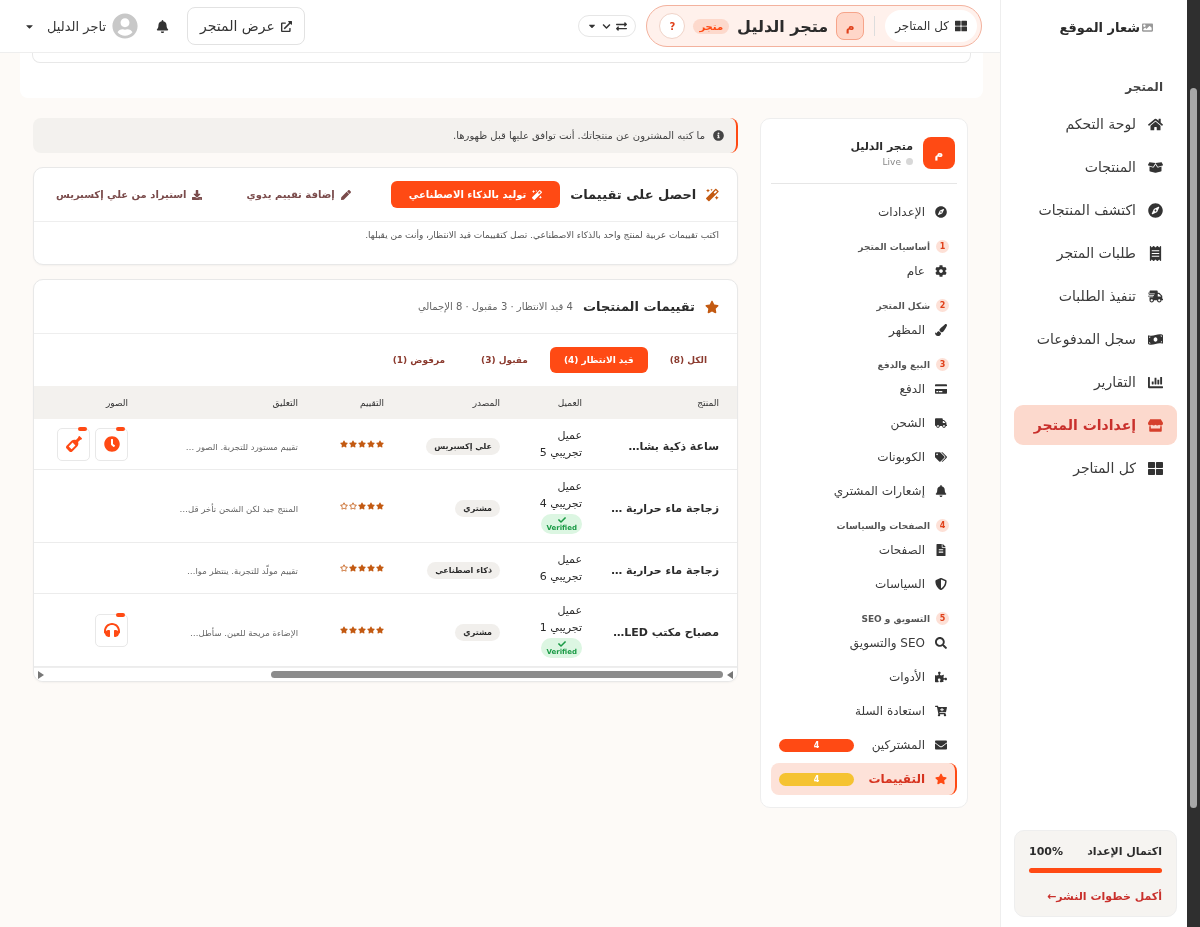  Describe the element at coordinates (1095, 167) in the screenshot. I see `sidebar-item: المنتجات` at that location.